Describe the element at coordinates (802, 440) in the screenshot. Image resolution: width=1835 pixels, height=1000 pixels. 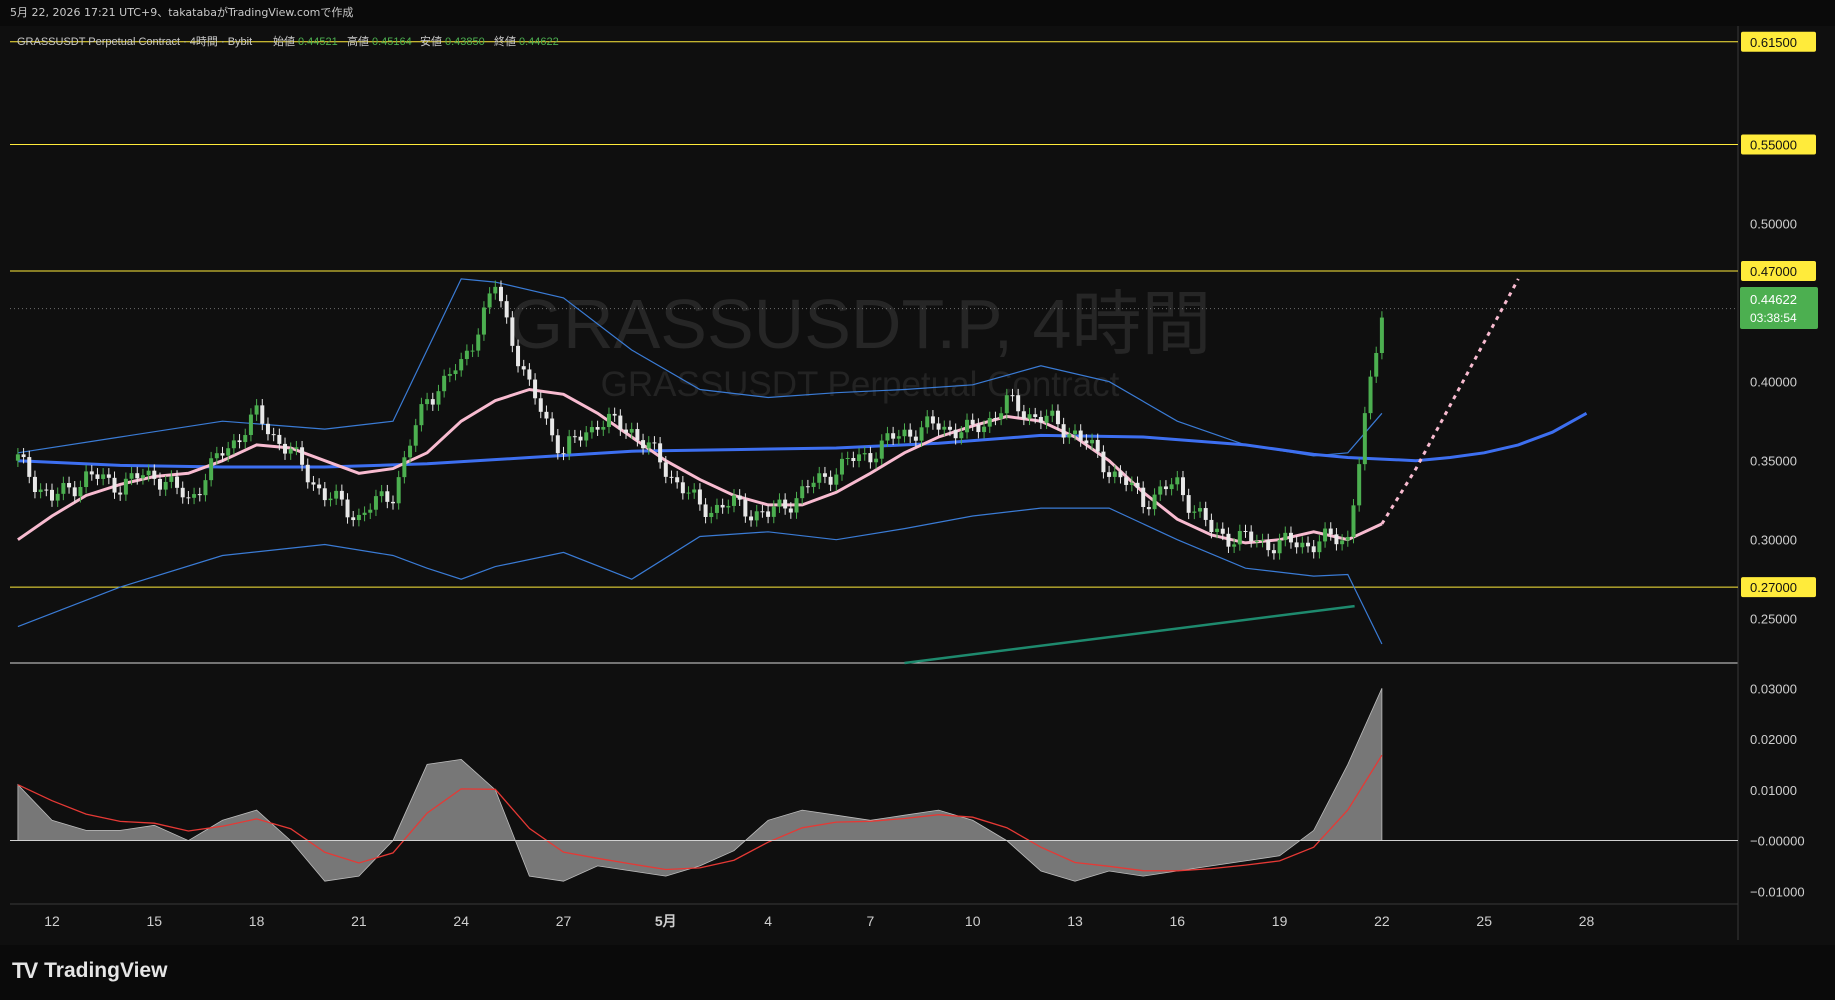
I see `ma-slow-line` at that location.